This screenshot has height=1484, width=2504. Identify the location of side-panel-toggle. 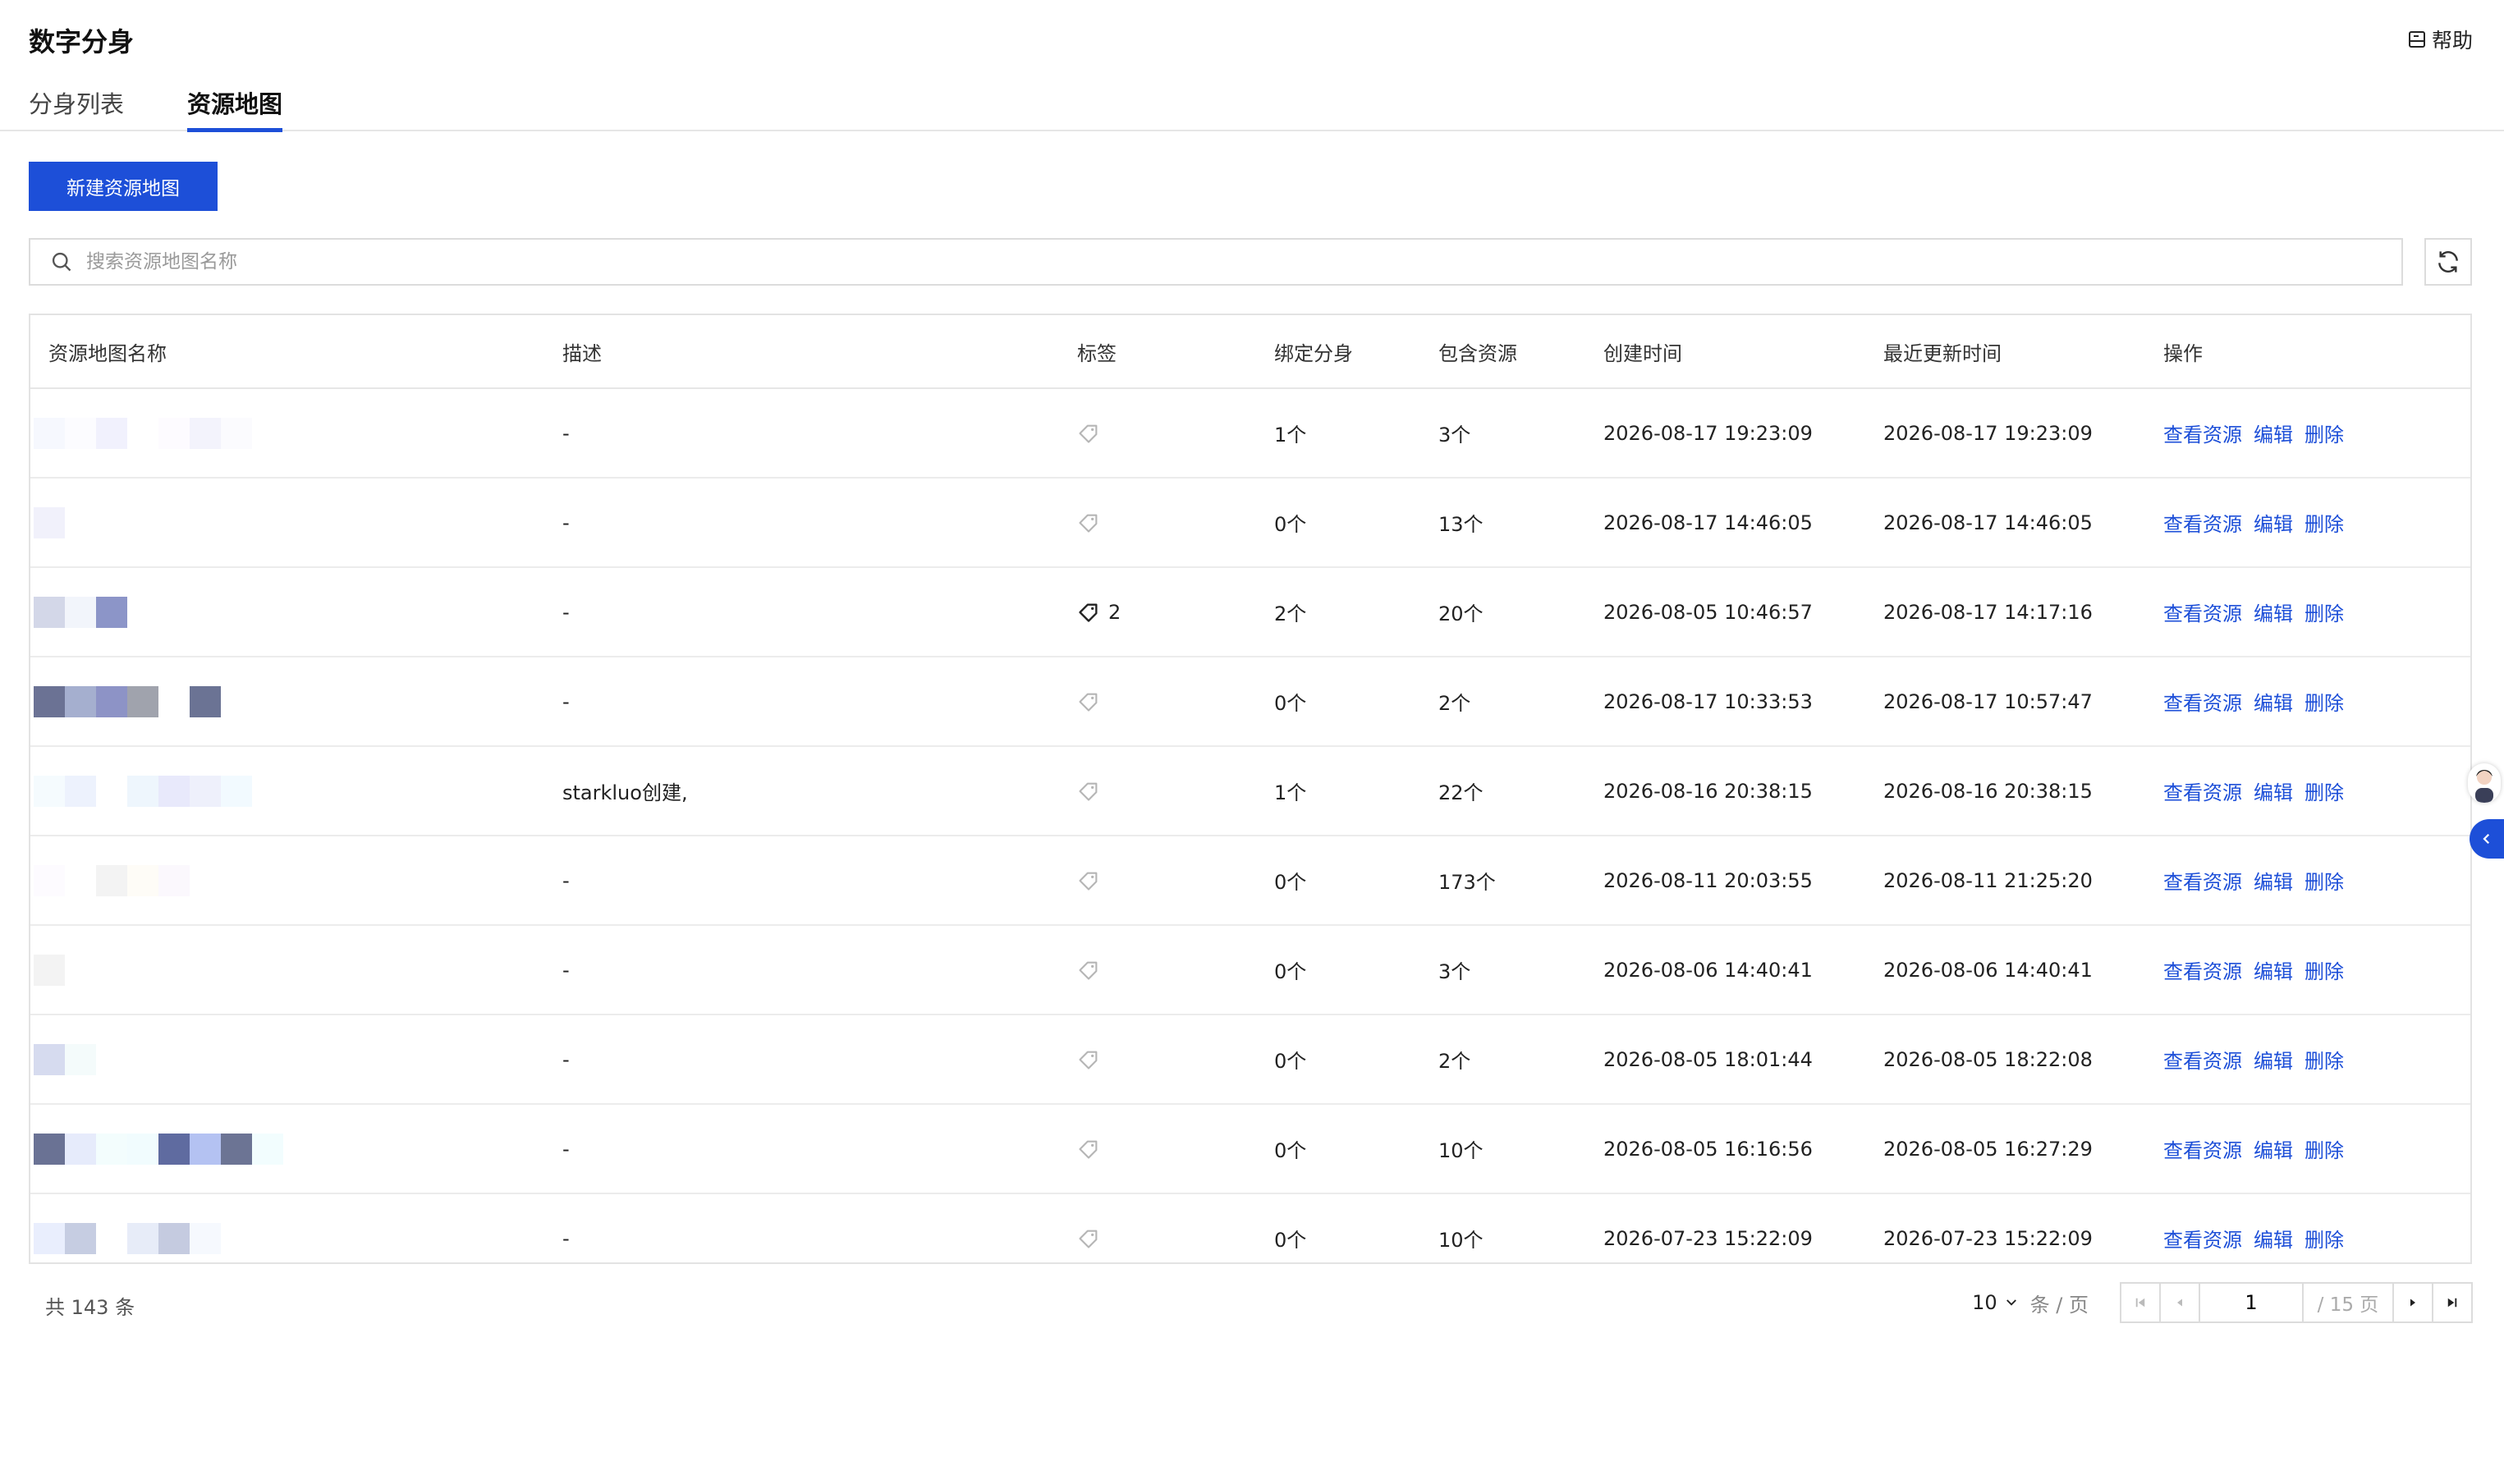
(2487, 839).